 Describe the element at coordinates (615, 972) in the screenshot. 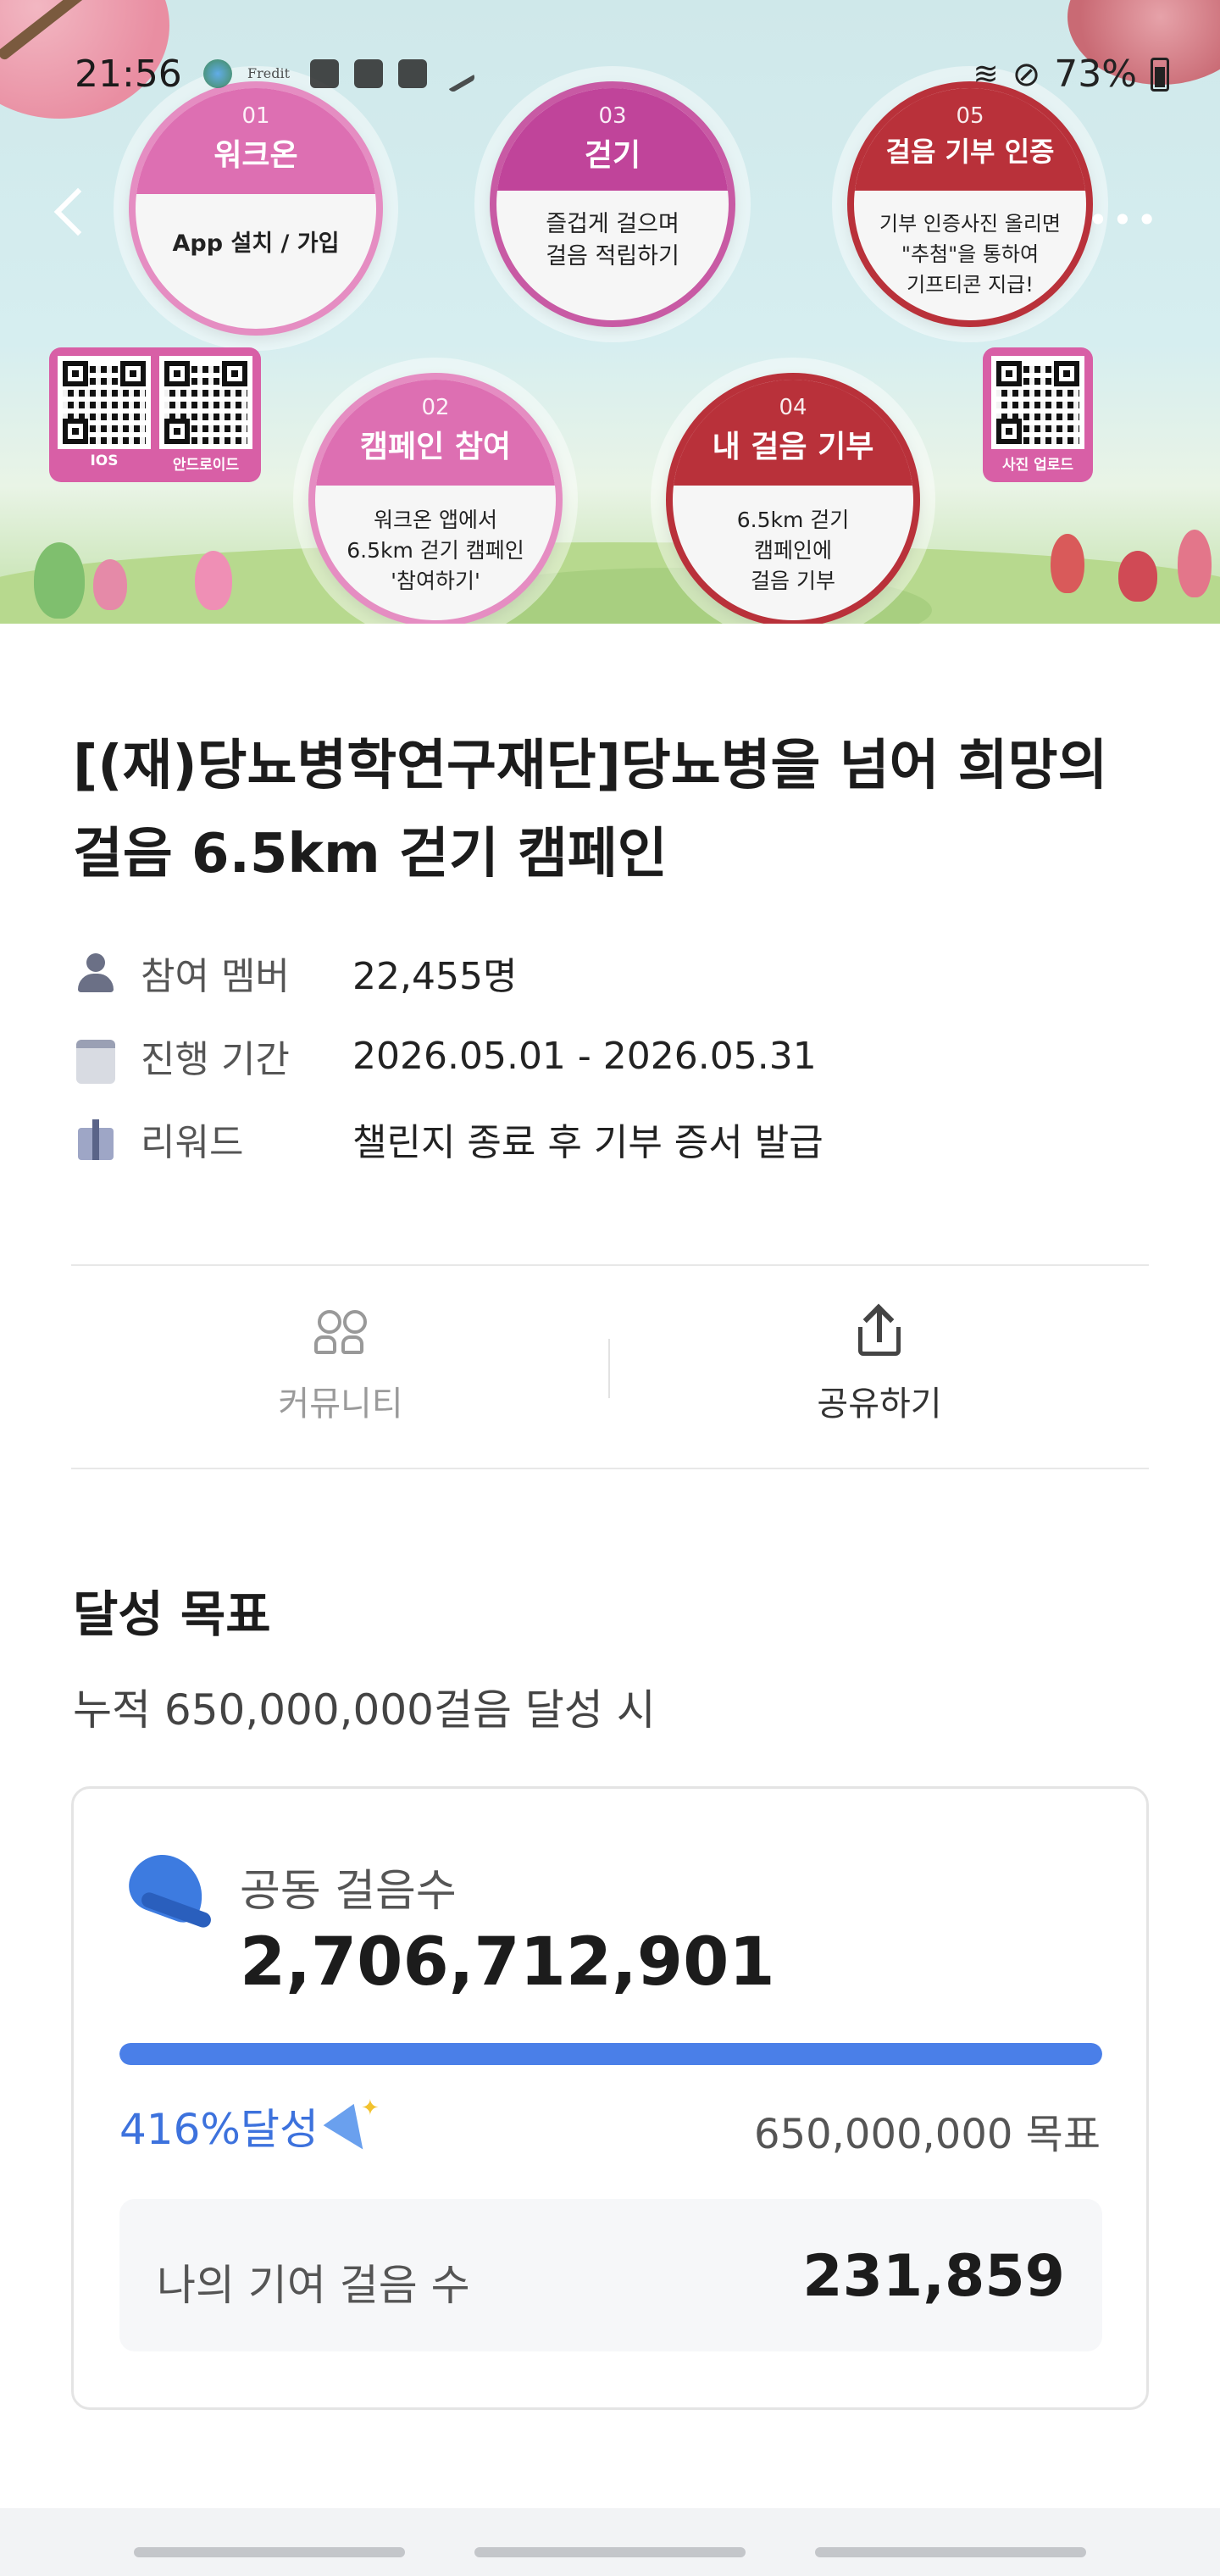

I see `info-row-members: 참여 멤버 22,455명` at that location.